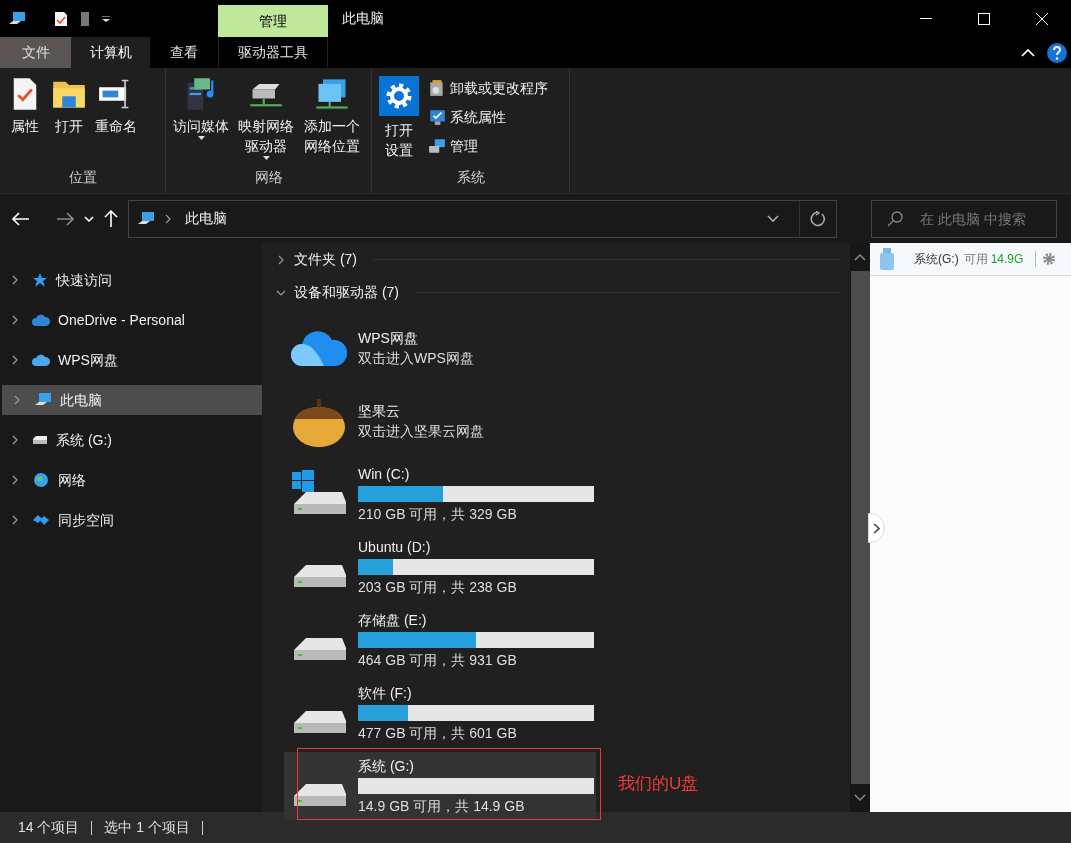  Describe the element at coordinates (1049, 259) in the screenshot. I see `settings-icon` at that location.